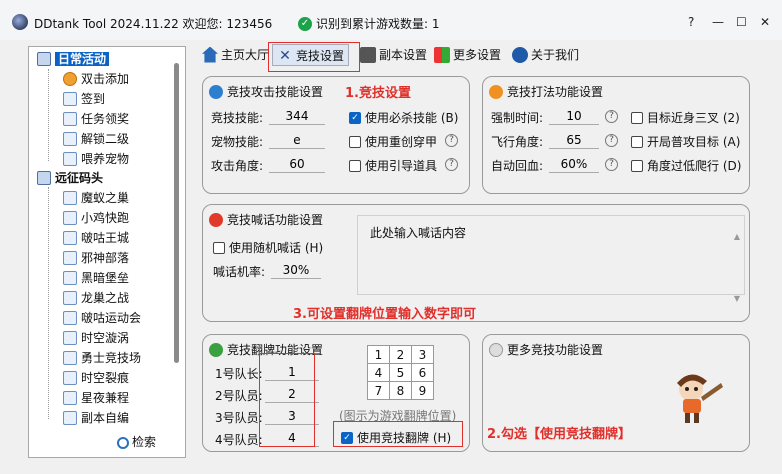 The height and width of the screenshot is (474, 782). Describe the element at coordinates (266, 91) in the screenshot. I see `attack-panel-title: 竞技攻击技能设置` at that location.